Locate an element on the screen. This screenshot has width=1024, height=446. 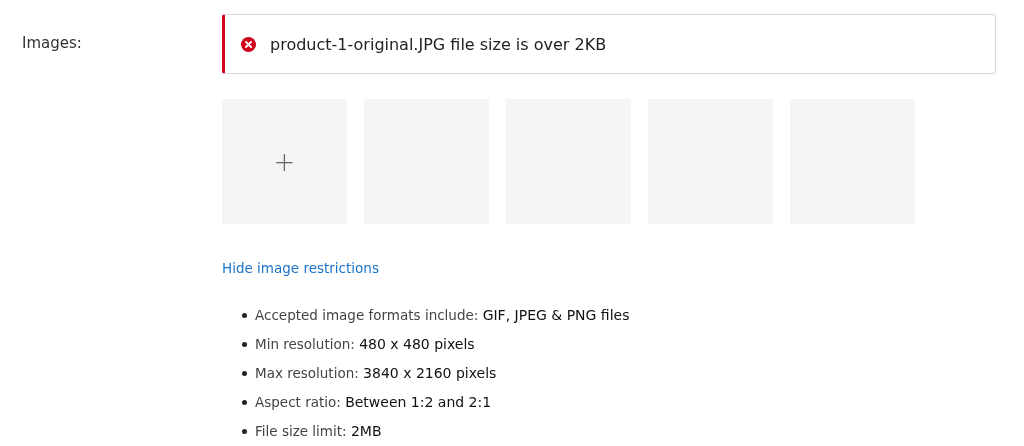
error-icon is located at coordinates (248, 44).